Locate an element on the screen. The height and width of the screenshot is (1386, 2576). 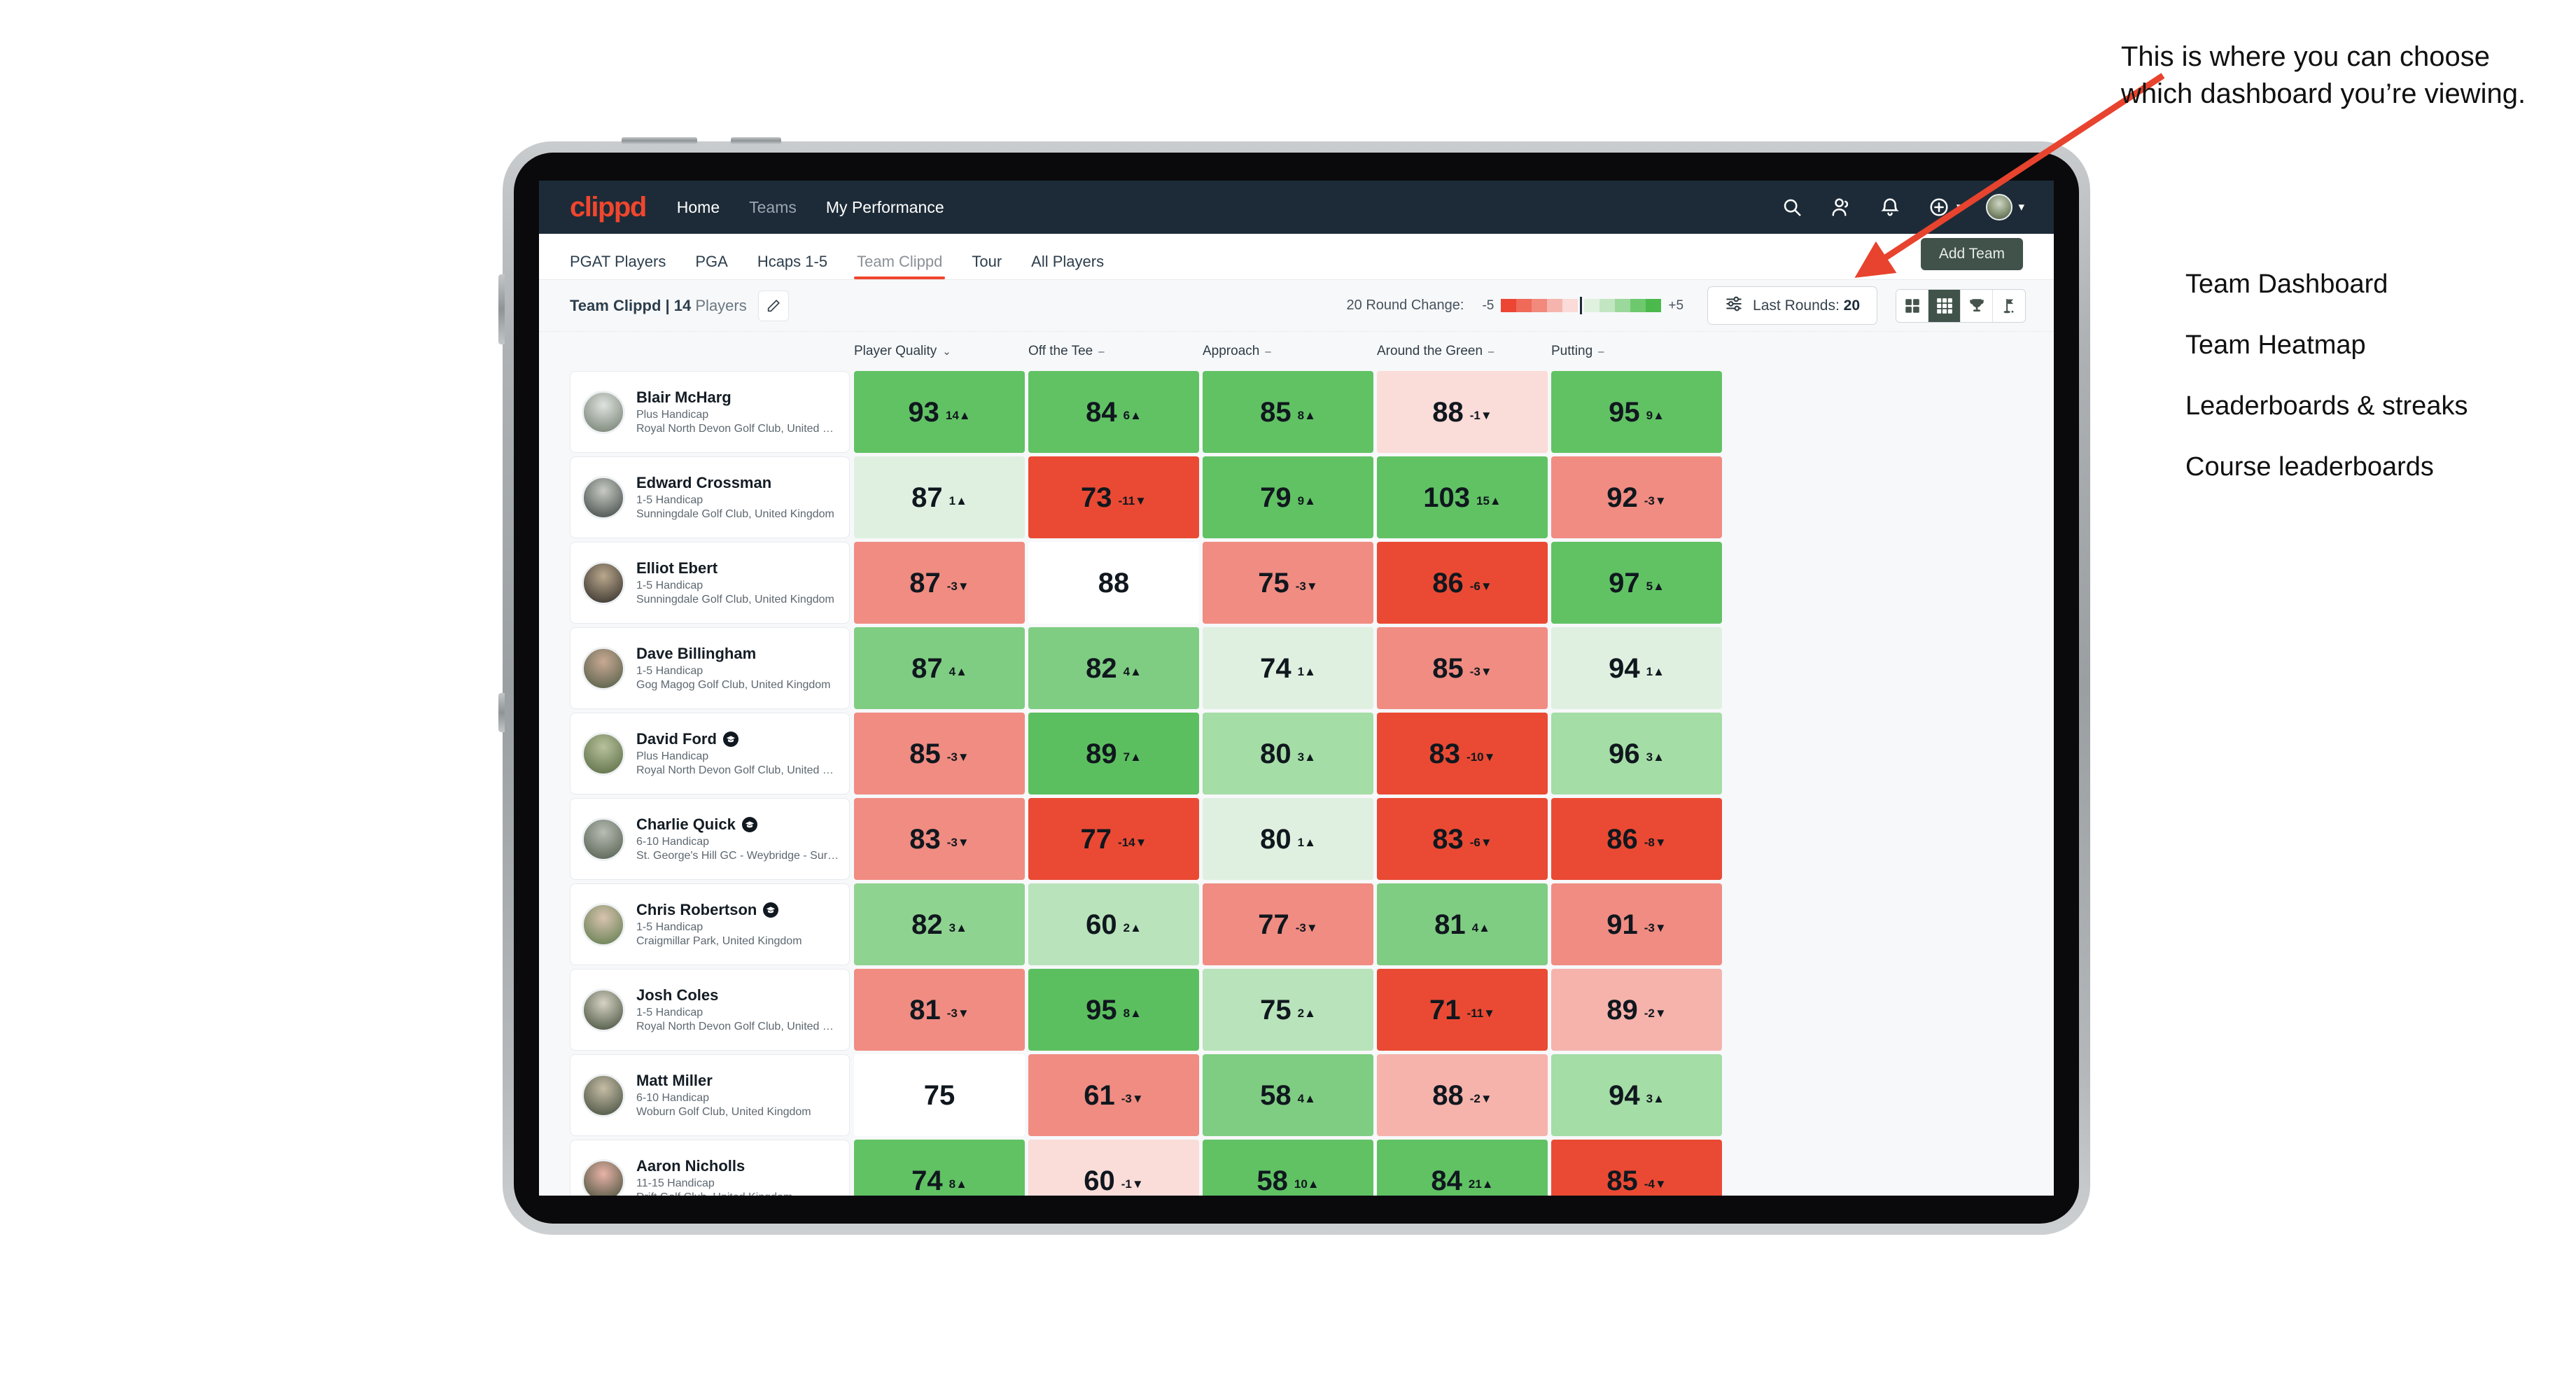
heatmap-cell: 82 4▲ is located at coordinates (1113, 668).